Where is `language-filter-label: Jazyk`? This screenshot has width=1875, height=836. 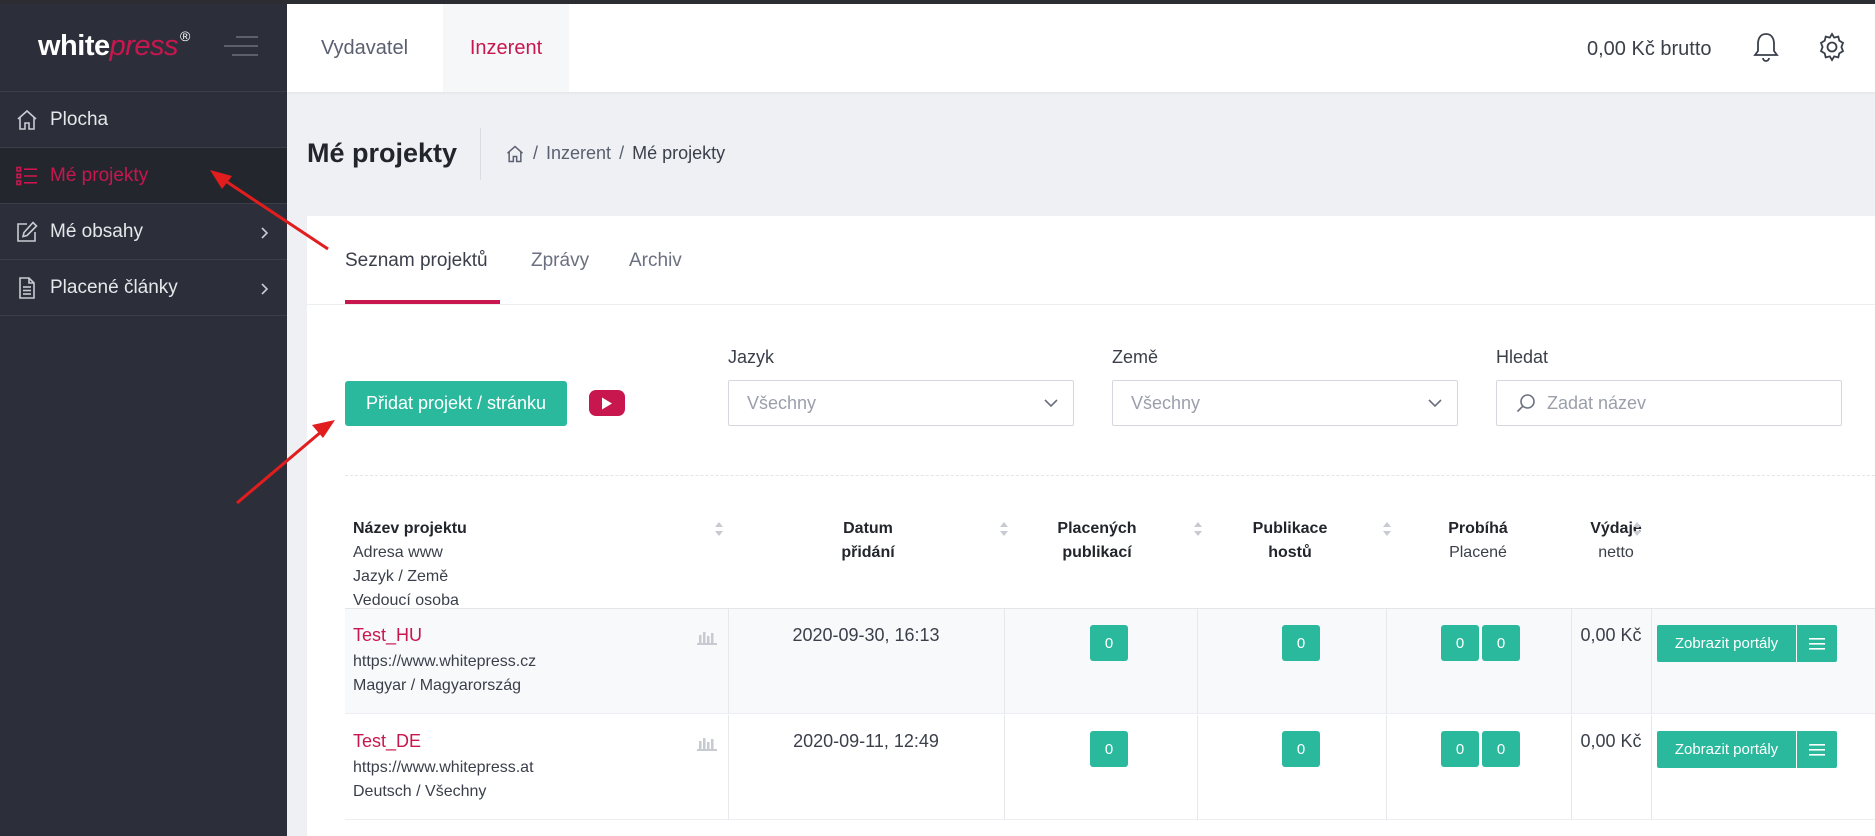 language-filter-label: Jazyk is located at coordinates (751, 357).